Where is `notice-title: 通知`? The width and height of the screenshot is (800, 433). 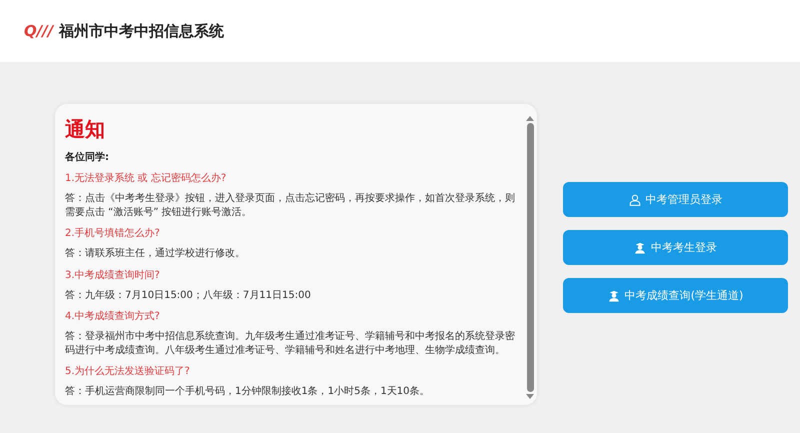 notice-title: 通知 is located at coordinates (85, 129).